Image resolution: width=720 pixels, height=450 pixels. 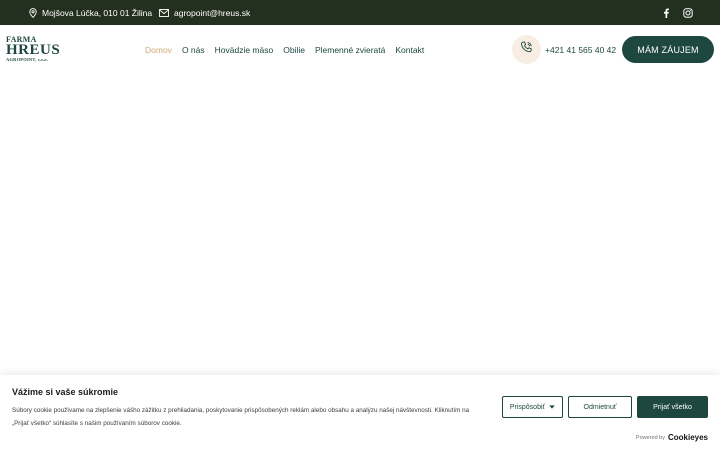 What do you see at coordinates (552, 407) in the screenshot?
I see `caret-down-icon` at bounding box center [552, 407].